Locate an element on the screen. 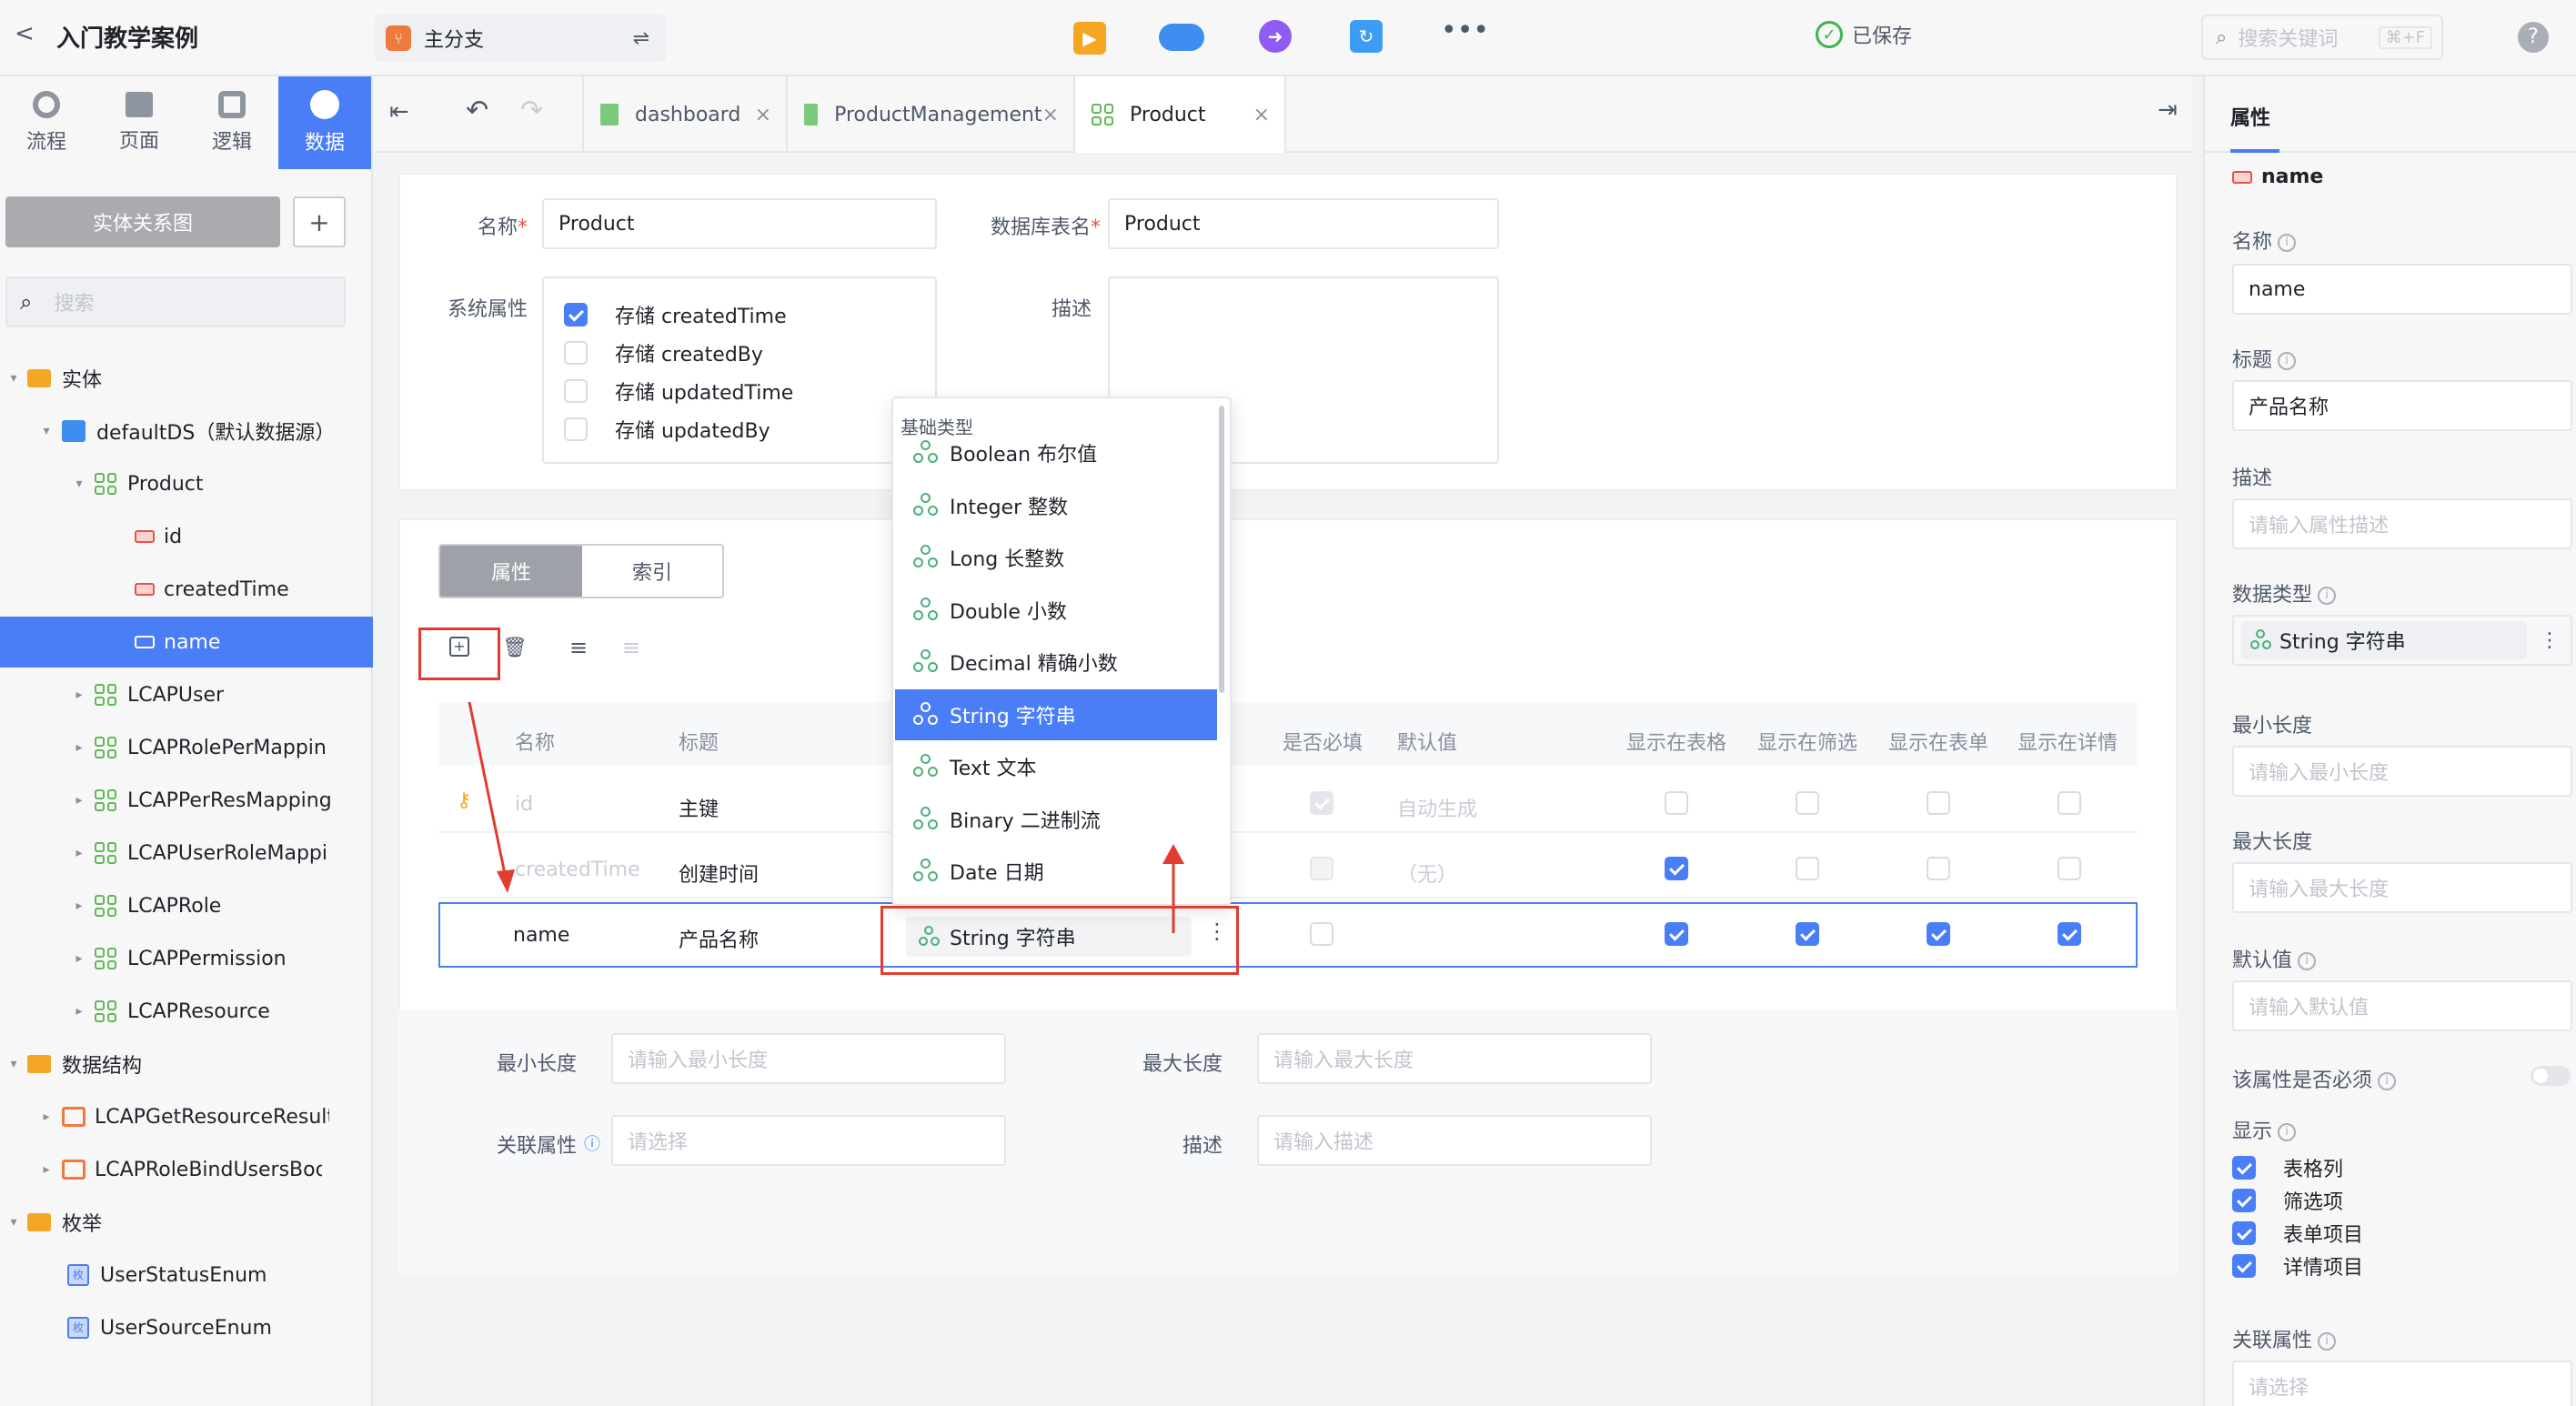 Image resolution: width=2576 pixels, height=1406 pixels. option-label: 表单项目 is located at coordinates (2323, 1236).